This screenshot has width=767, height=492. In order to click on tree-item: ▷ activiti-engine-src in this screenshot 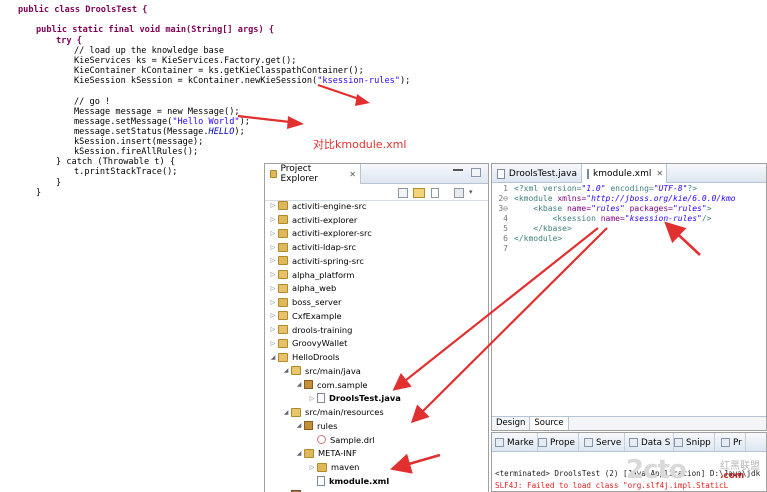, I will do `click(318, 206)`.